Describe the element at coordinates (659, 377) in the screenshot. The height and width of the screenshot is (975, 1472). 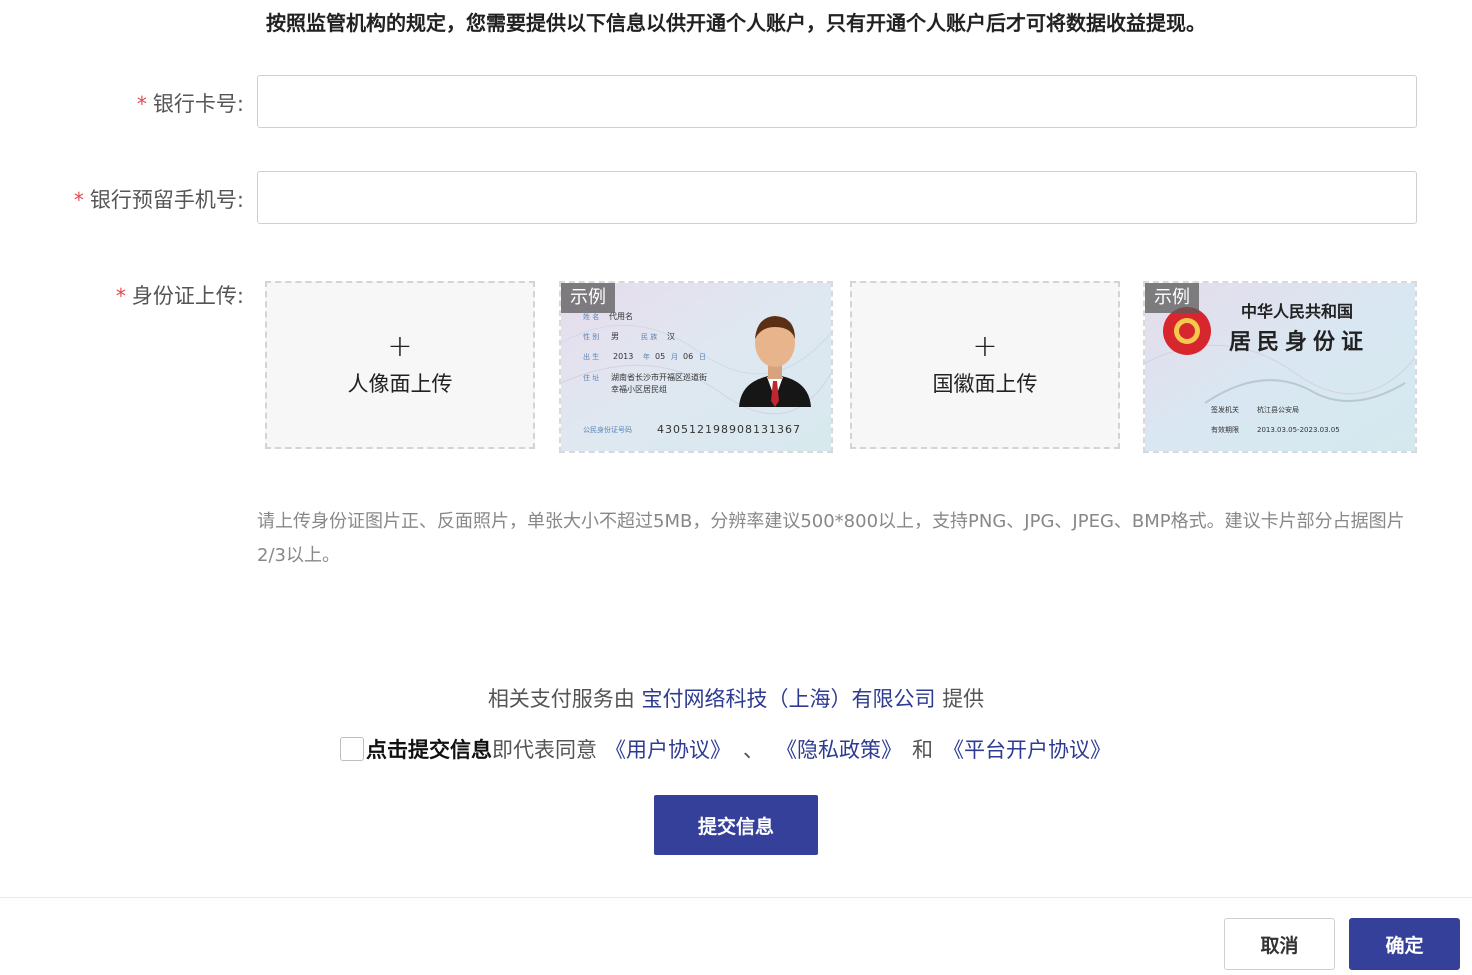
I see `id-address-line1: 湖南省长沙市开福区巡道街` at that location.